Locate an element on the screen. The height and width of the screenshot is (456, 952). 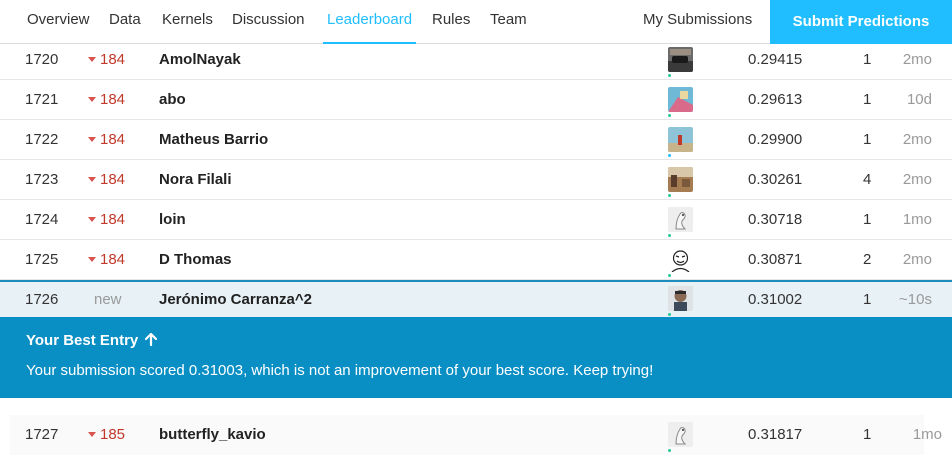
banner-title: Your Best Entry is located at coordinates (92, 340).